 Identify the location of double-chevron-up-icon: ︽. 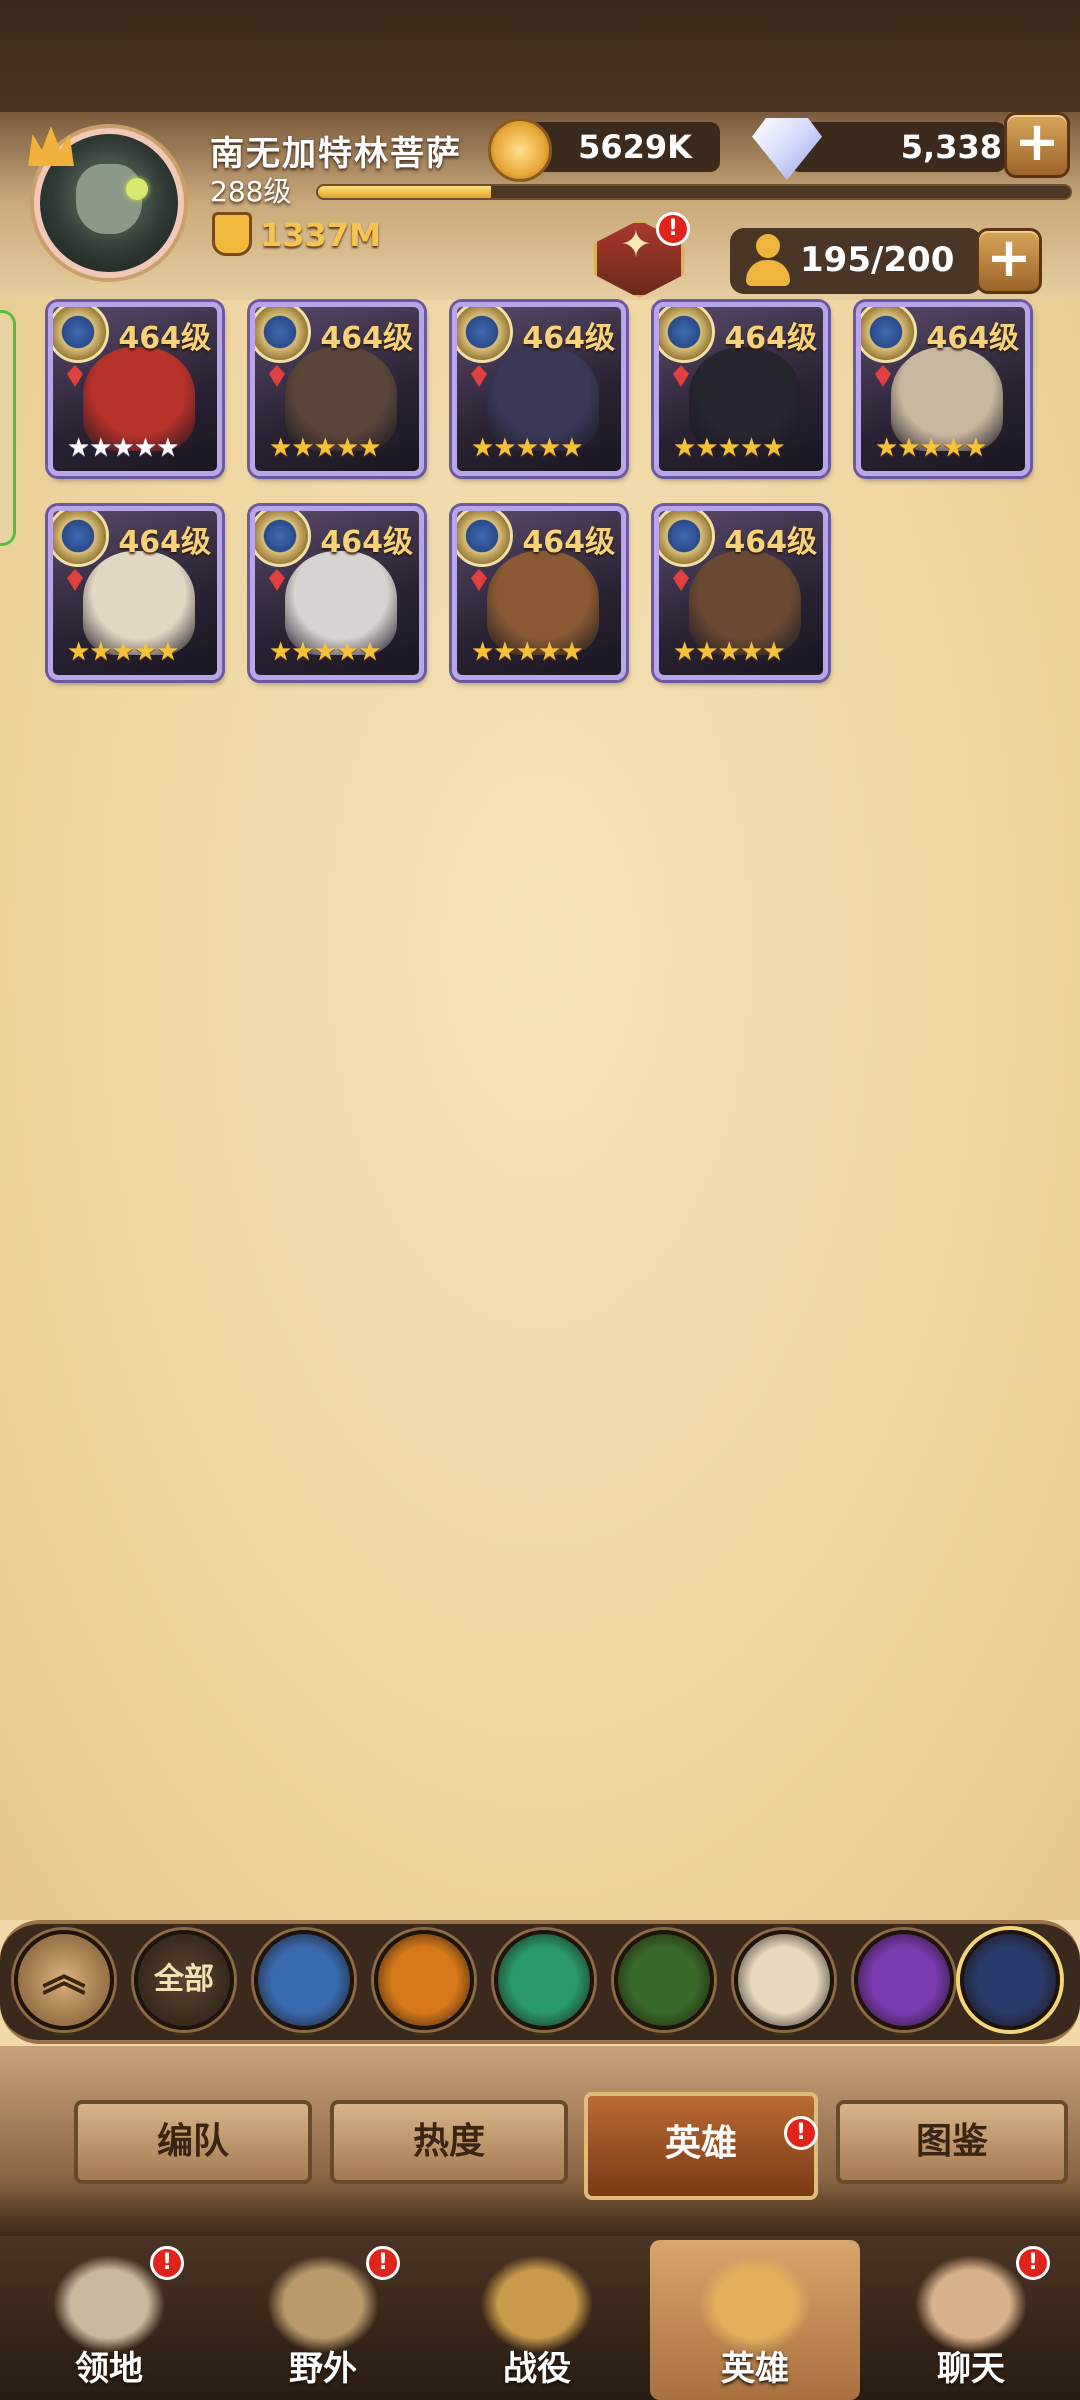
(64, 1975).